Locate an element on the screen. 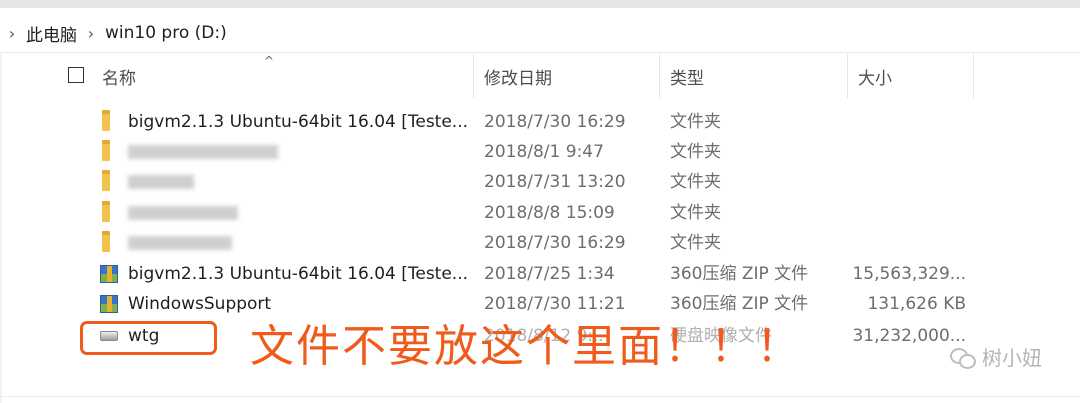 The width and height of the screenshot is (1080, 403). column-header-date: 修改日期 is located at coordinates (518, 76).